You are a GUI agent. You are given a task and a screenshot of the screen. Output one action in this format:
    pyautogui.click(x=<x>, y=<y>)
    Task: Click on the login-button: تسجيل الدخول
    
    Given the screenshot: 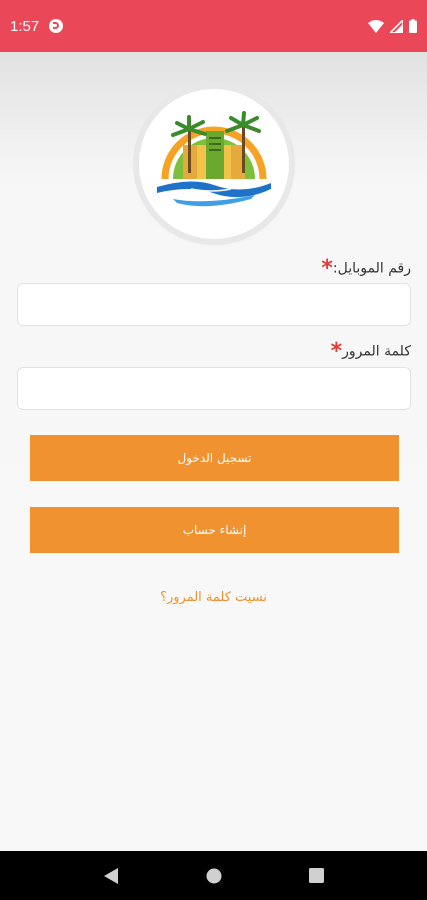 What is the action you would take?
    pyautogui.click(x=214, y=458)
    